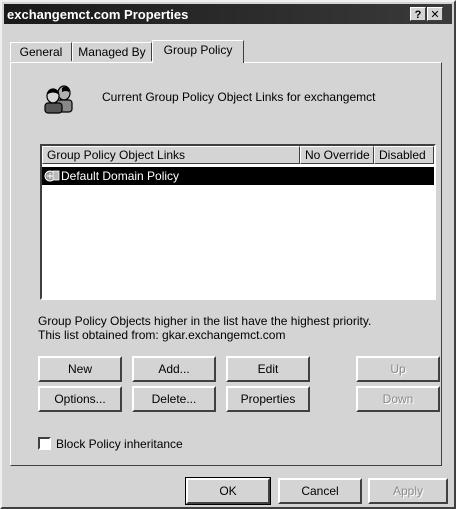 This screenshot has height=509, width=456. Describe the element at coordinates (44, 443) in the screenshot. I see `block-inheritance-checkbox` at that location.